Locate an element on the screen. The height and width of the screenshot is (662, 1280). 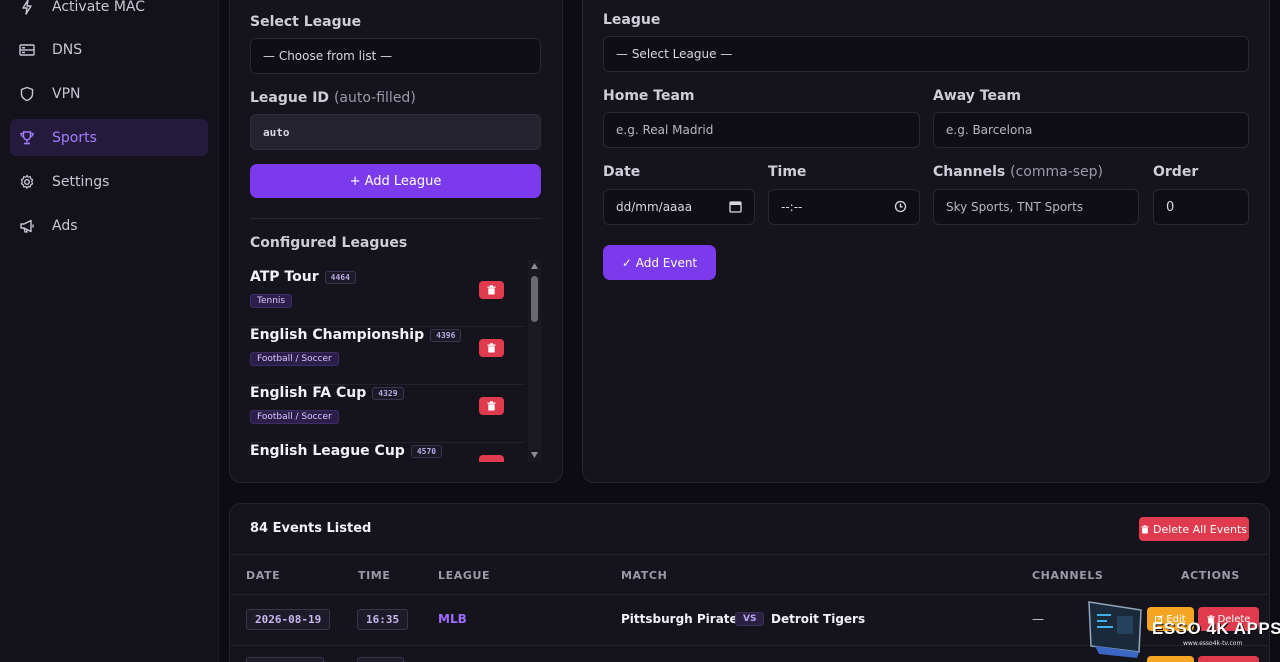
league-id-field: auto is located at coordinates (395, 132).